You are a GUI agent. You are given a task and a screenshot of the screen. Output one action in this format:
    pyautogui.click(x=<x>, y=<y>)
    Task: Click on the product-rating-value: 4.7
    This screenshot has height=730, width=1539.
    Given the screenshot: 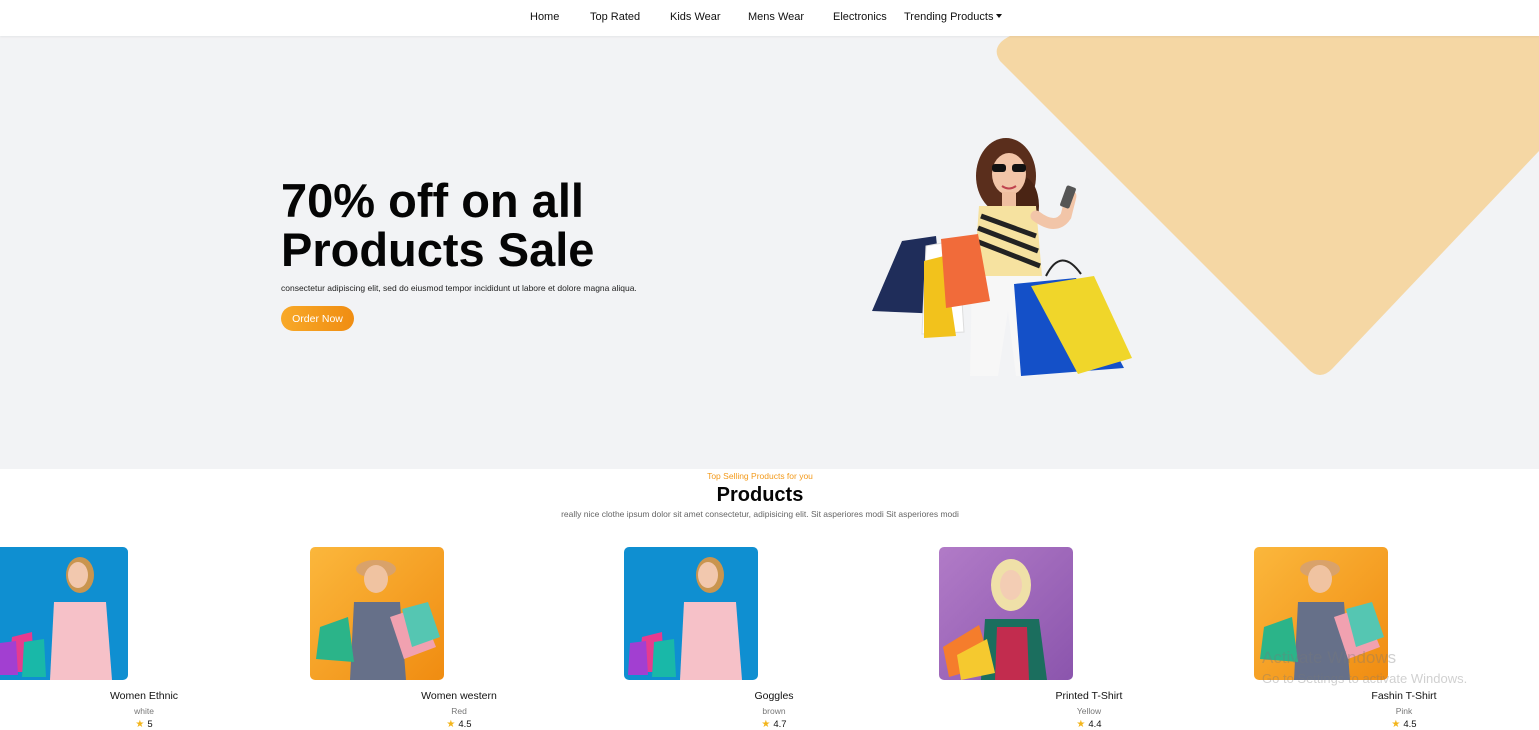 What is the action you would take?
    pyautogui.click(x=780, y=724)
    